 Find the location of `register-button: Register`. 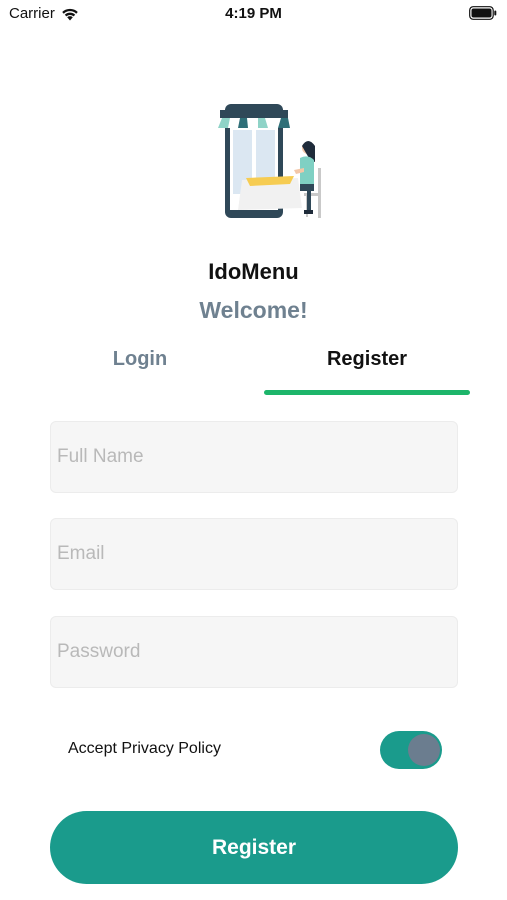

register-button: Register is located at coordinates (254, 847).